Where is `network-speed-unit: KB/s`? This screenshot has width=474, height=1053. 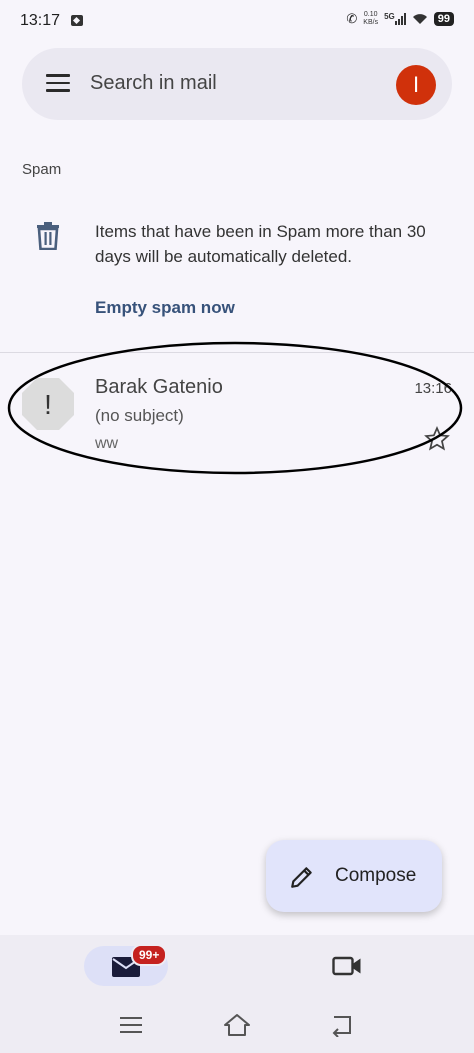
network-speed-unit: KB/s is located at coordinates (371, 22).